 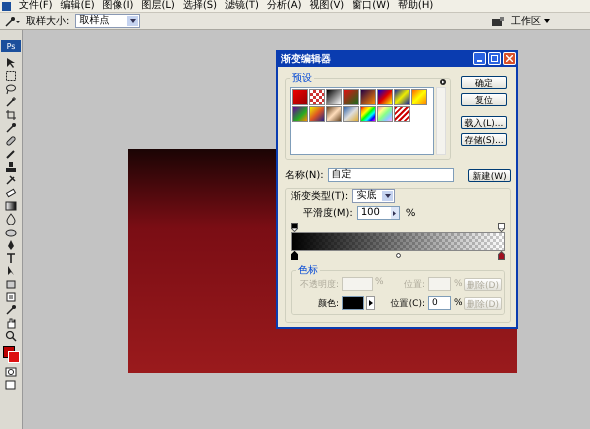 I want to click on maximize-icon, so click(x=494, y=58).